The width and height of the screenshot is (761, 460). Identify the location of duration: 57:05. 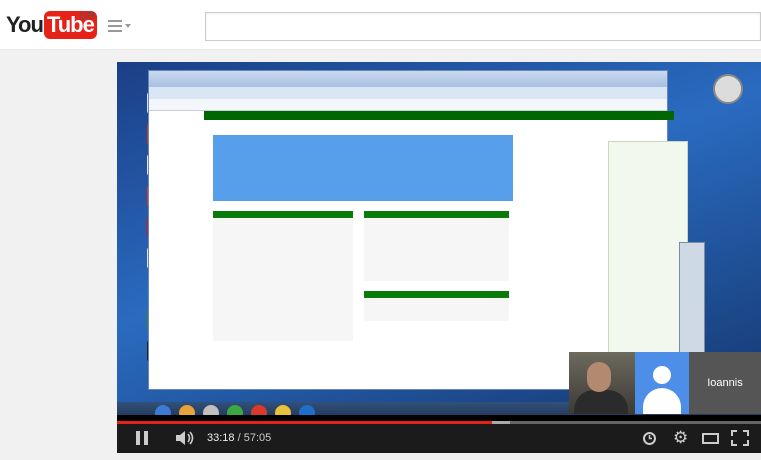
(257, 438).